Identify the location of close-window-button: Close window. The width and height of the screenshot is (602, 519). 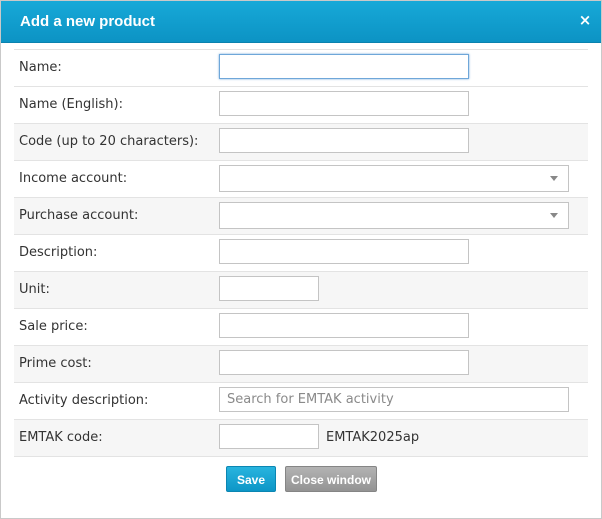
(331, 479).